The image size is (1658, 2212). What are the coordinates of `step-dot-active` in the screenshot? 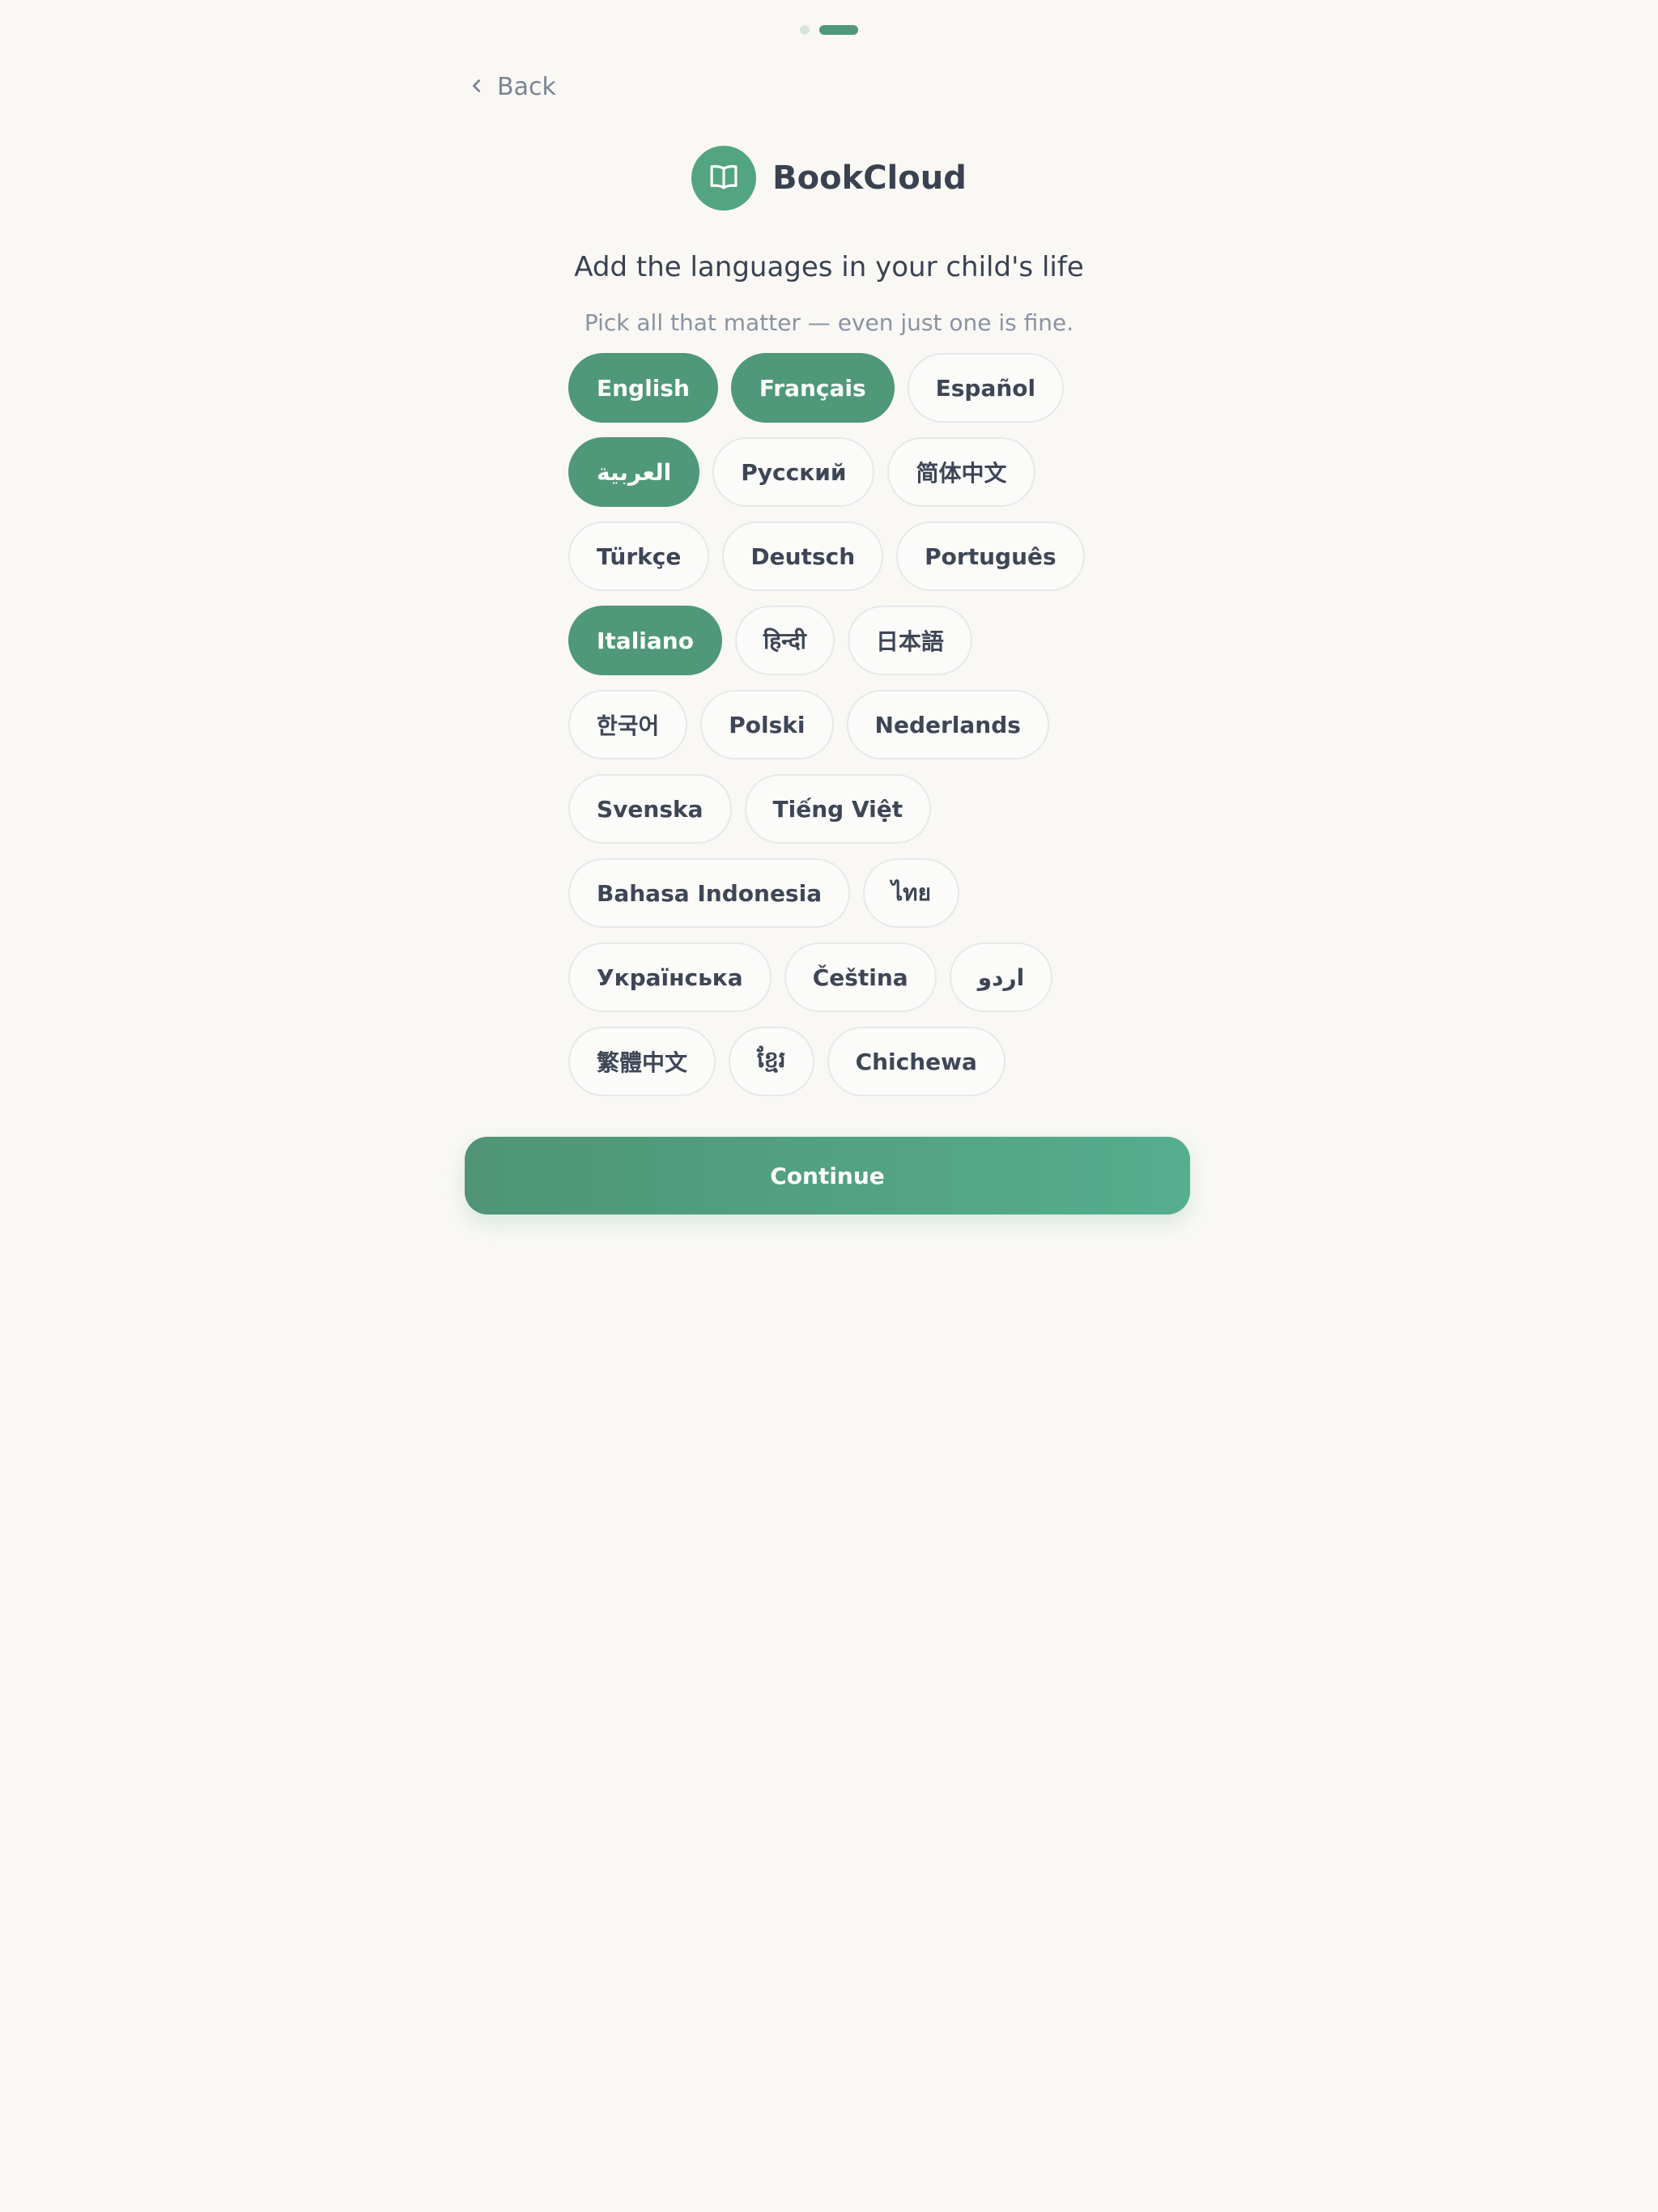 It's located at (838, 30).